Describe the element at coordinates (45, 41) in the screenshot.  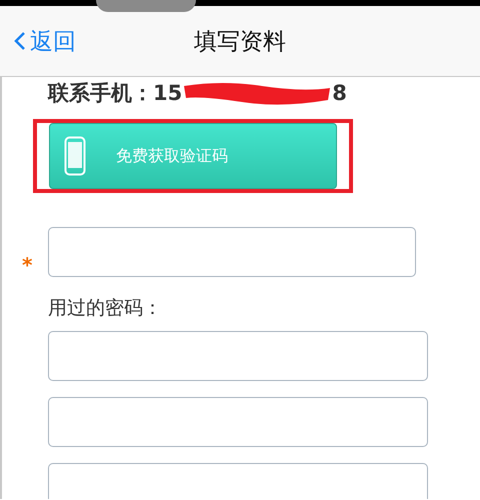
I see `back-link: 返回` at that location.